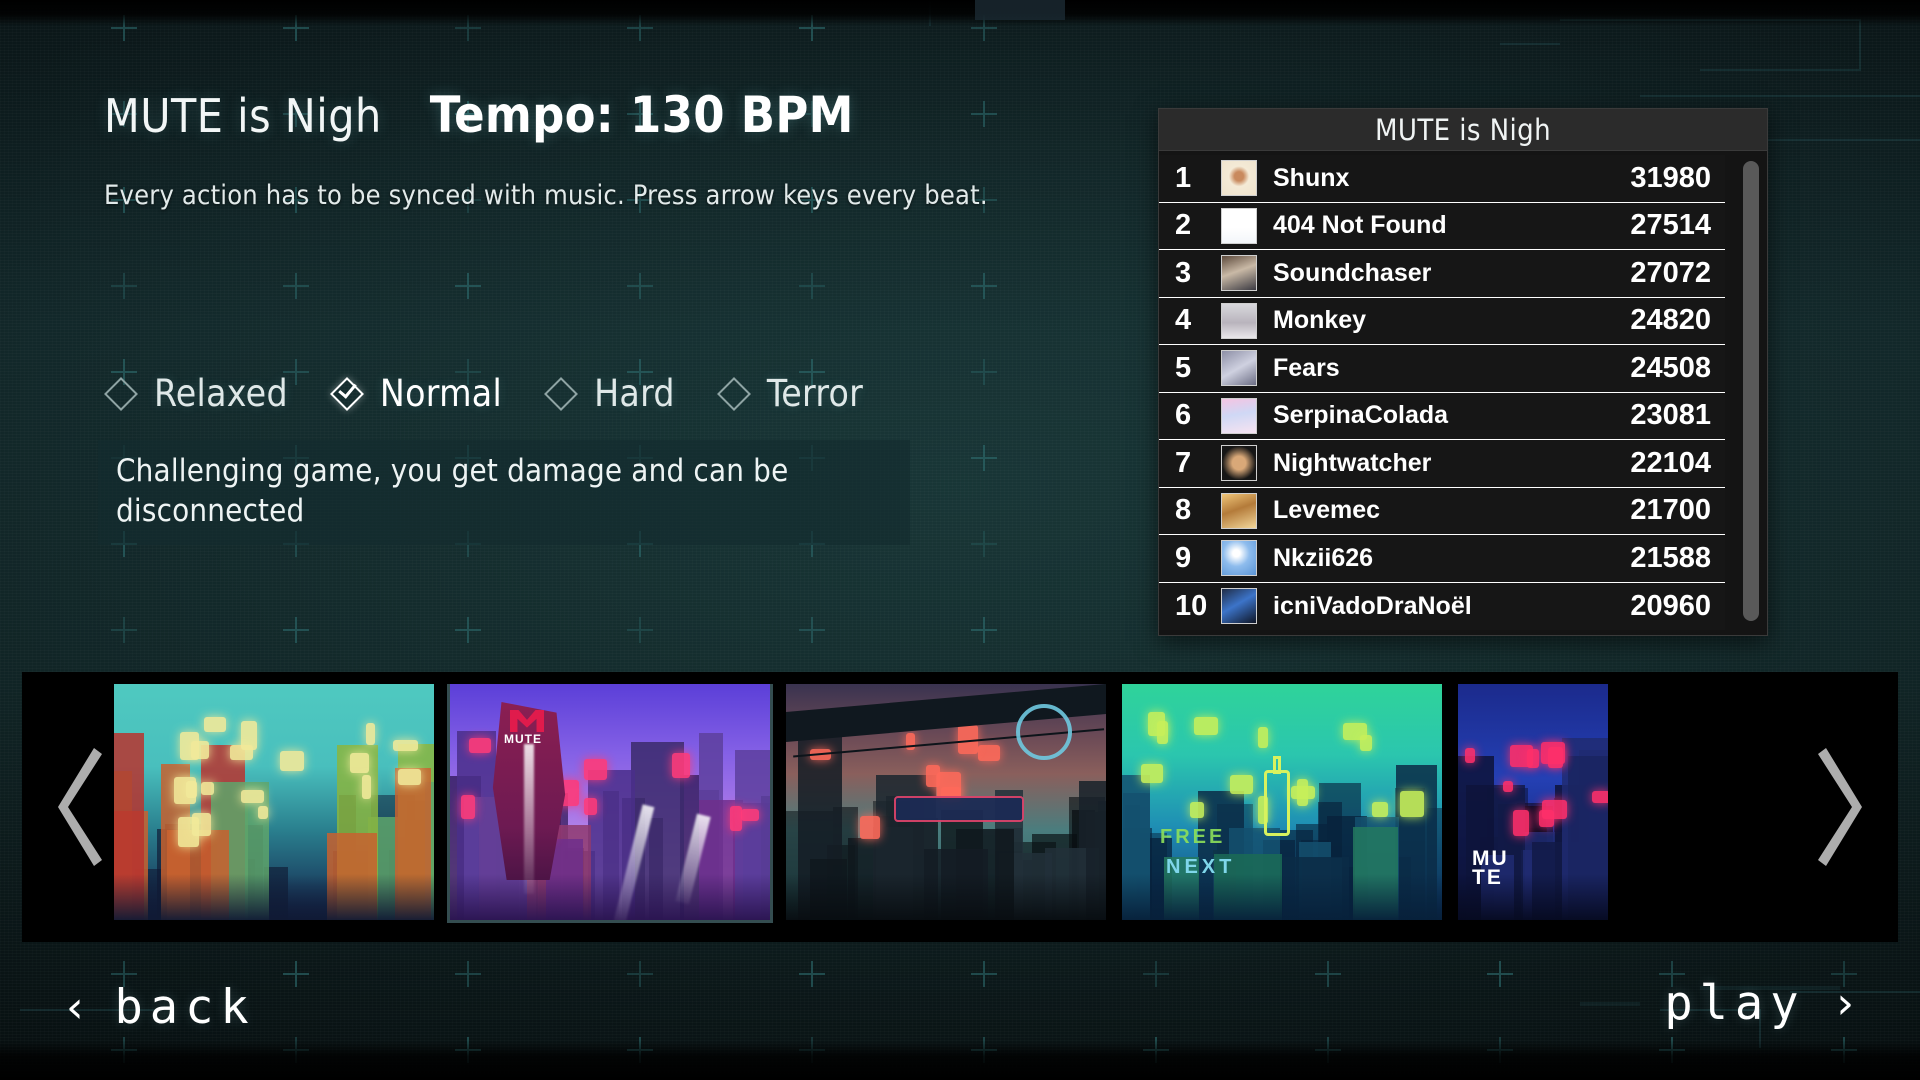 This screenshot has height=1080, width=1920. Describe the element at coordinates (1372, 605) in the screenshot. I see `leaderboard-player-name: icniVadoDraNoël` at that location.